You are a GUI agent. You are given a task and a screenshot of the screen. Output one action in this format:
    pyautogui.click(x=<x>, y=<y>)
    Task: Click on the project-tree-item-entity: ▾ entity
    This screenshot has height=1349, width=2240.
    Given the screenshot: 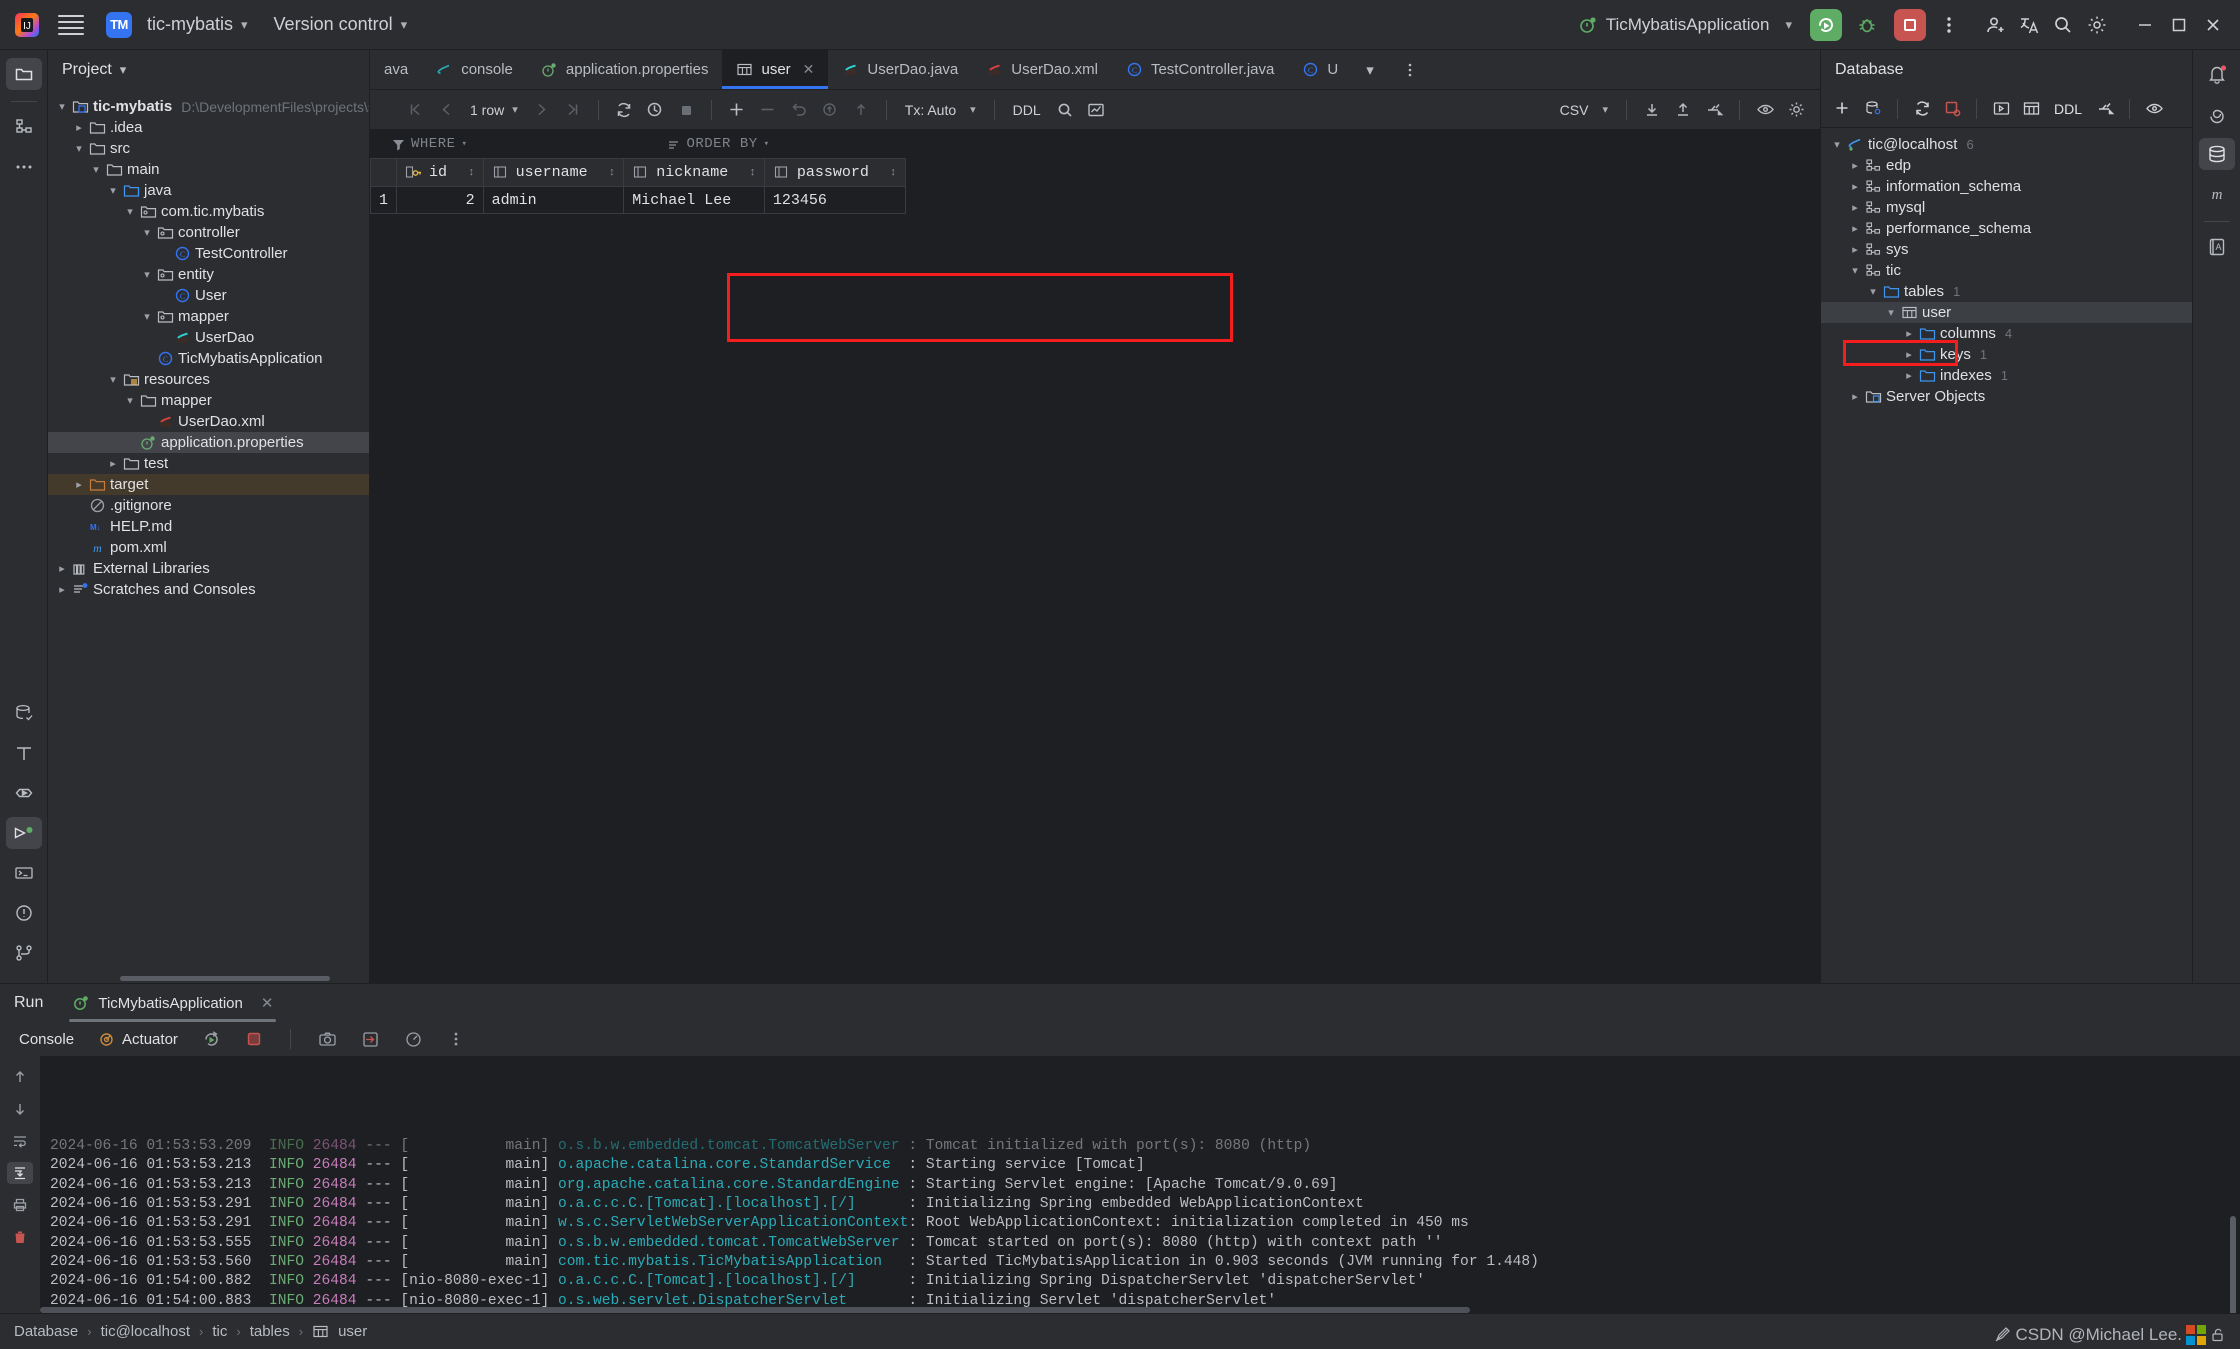 What is the action you would take?
    pyautogui.click(x=208, y=274)
    